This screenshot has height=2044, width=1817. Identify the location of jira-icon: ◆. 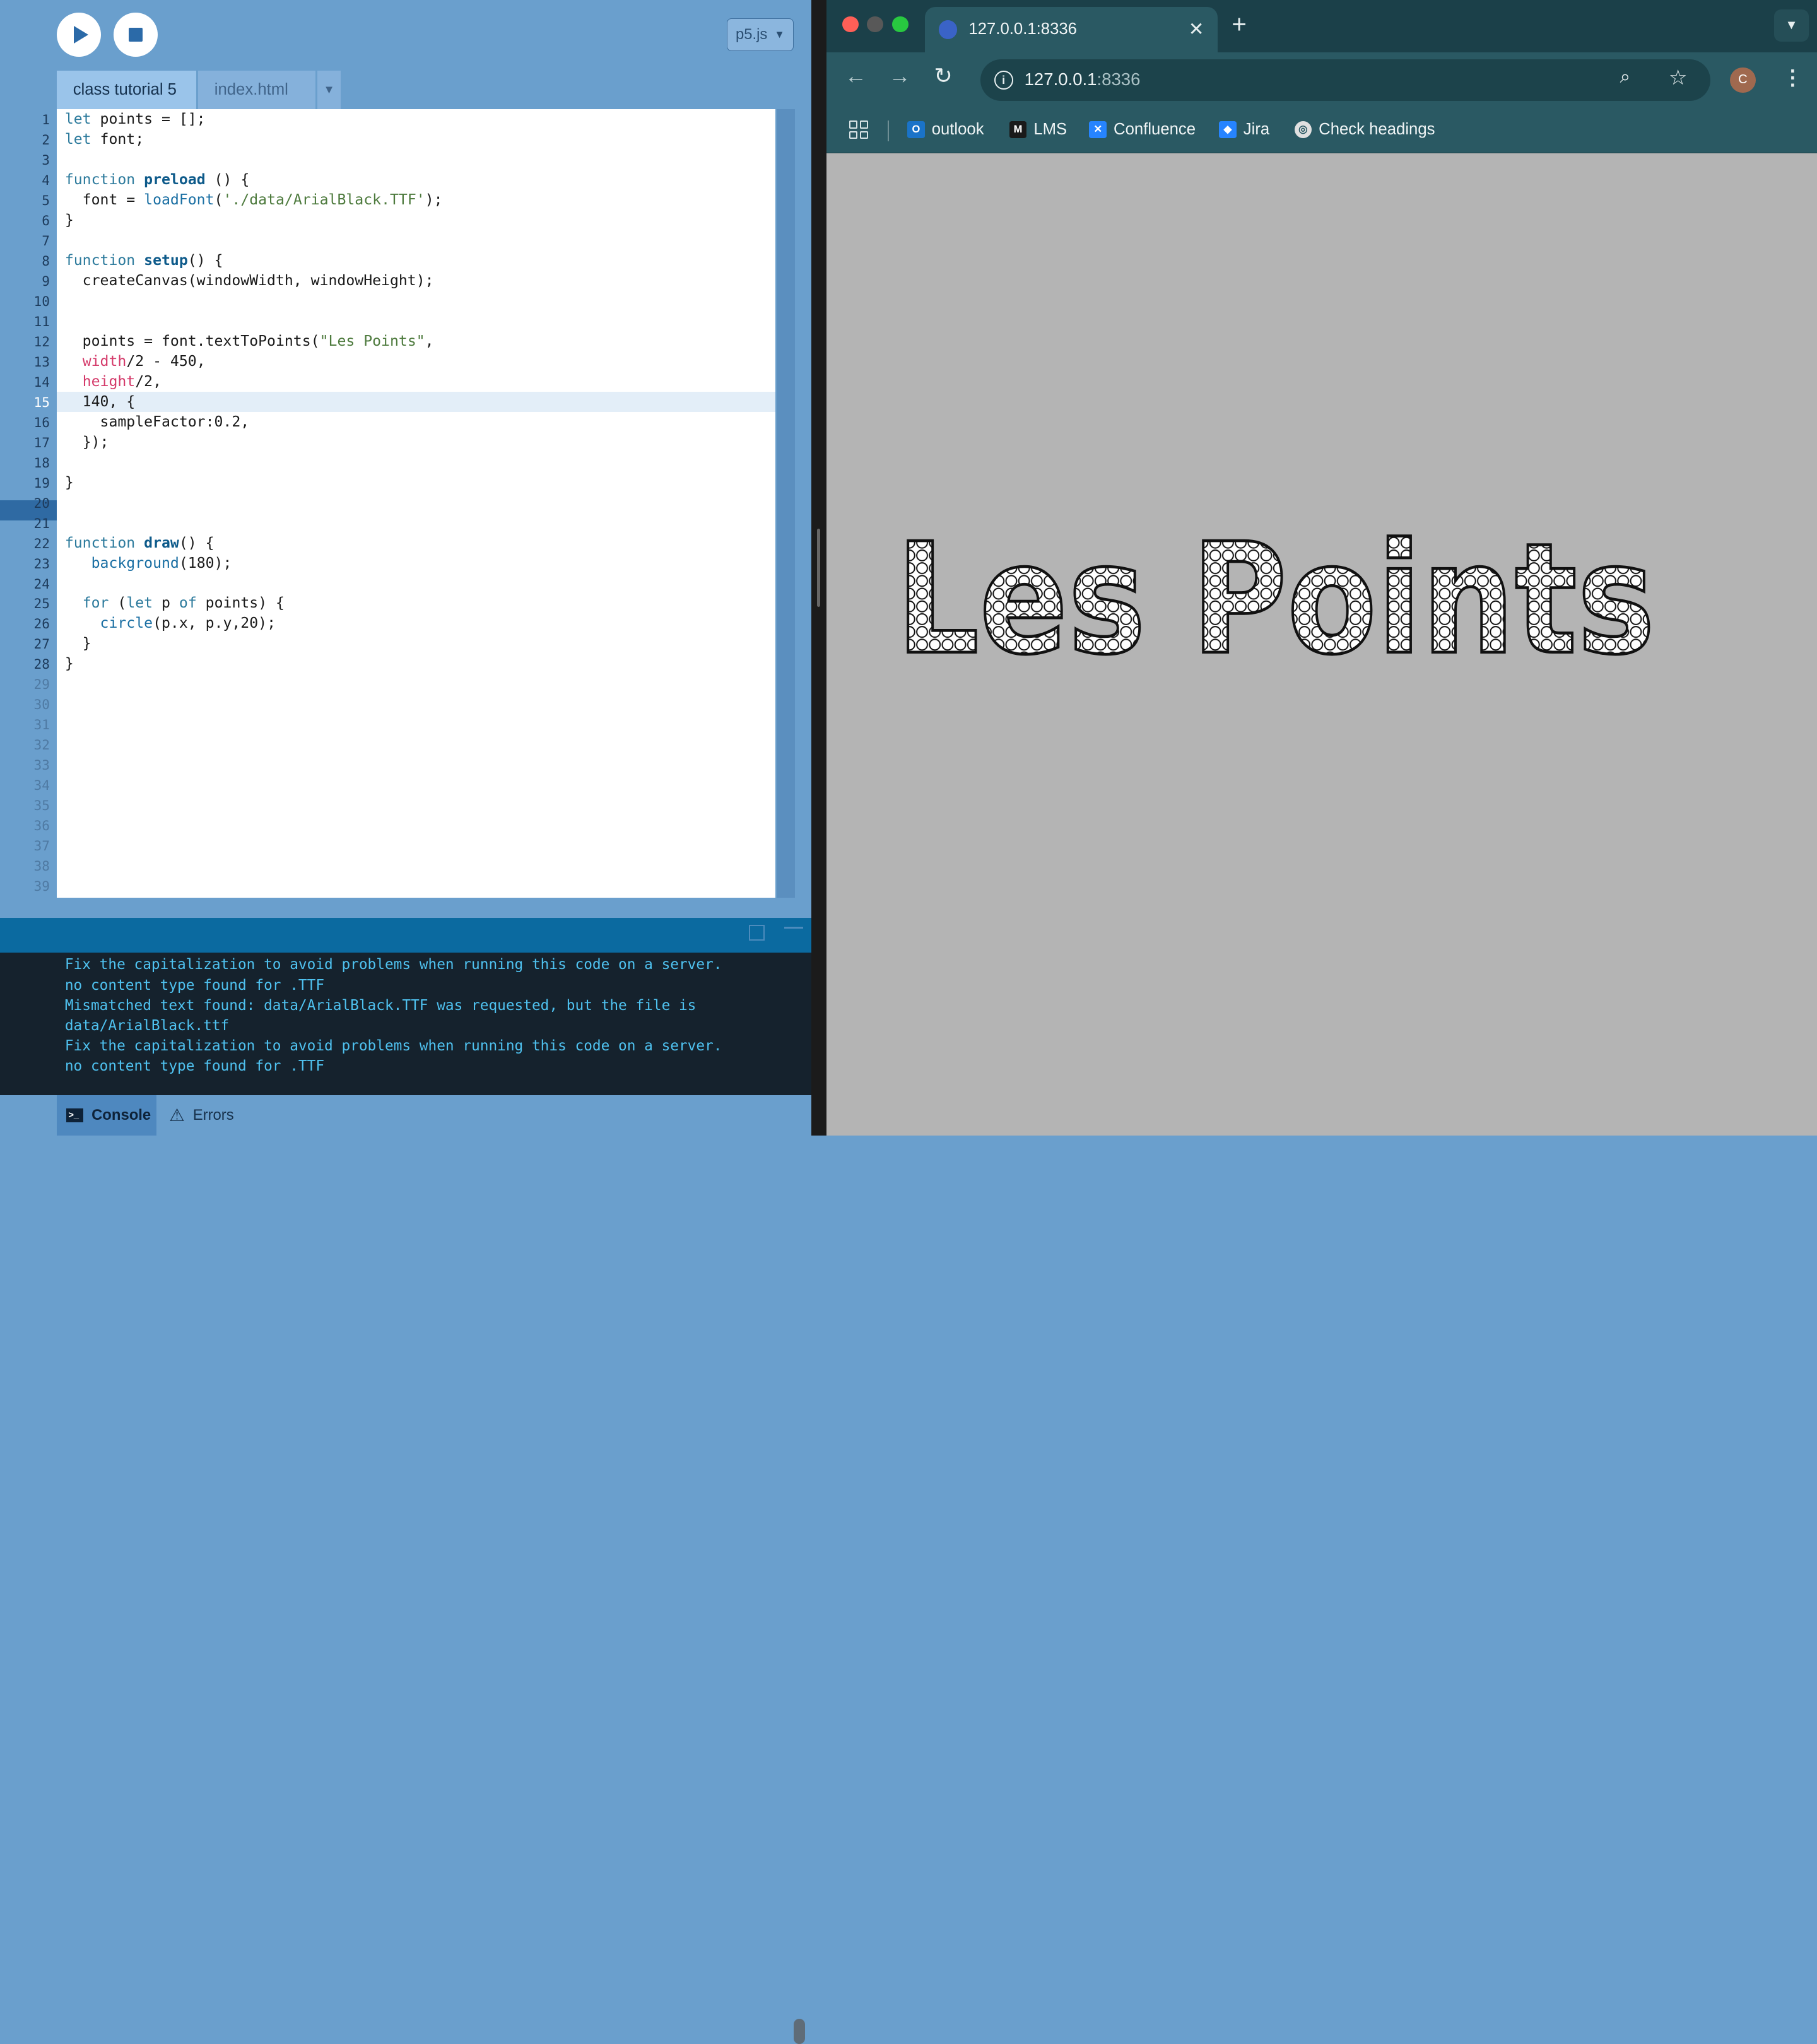
(1228, 129).